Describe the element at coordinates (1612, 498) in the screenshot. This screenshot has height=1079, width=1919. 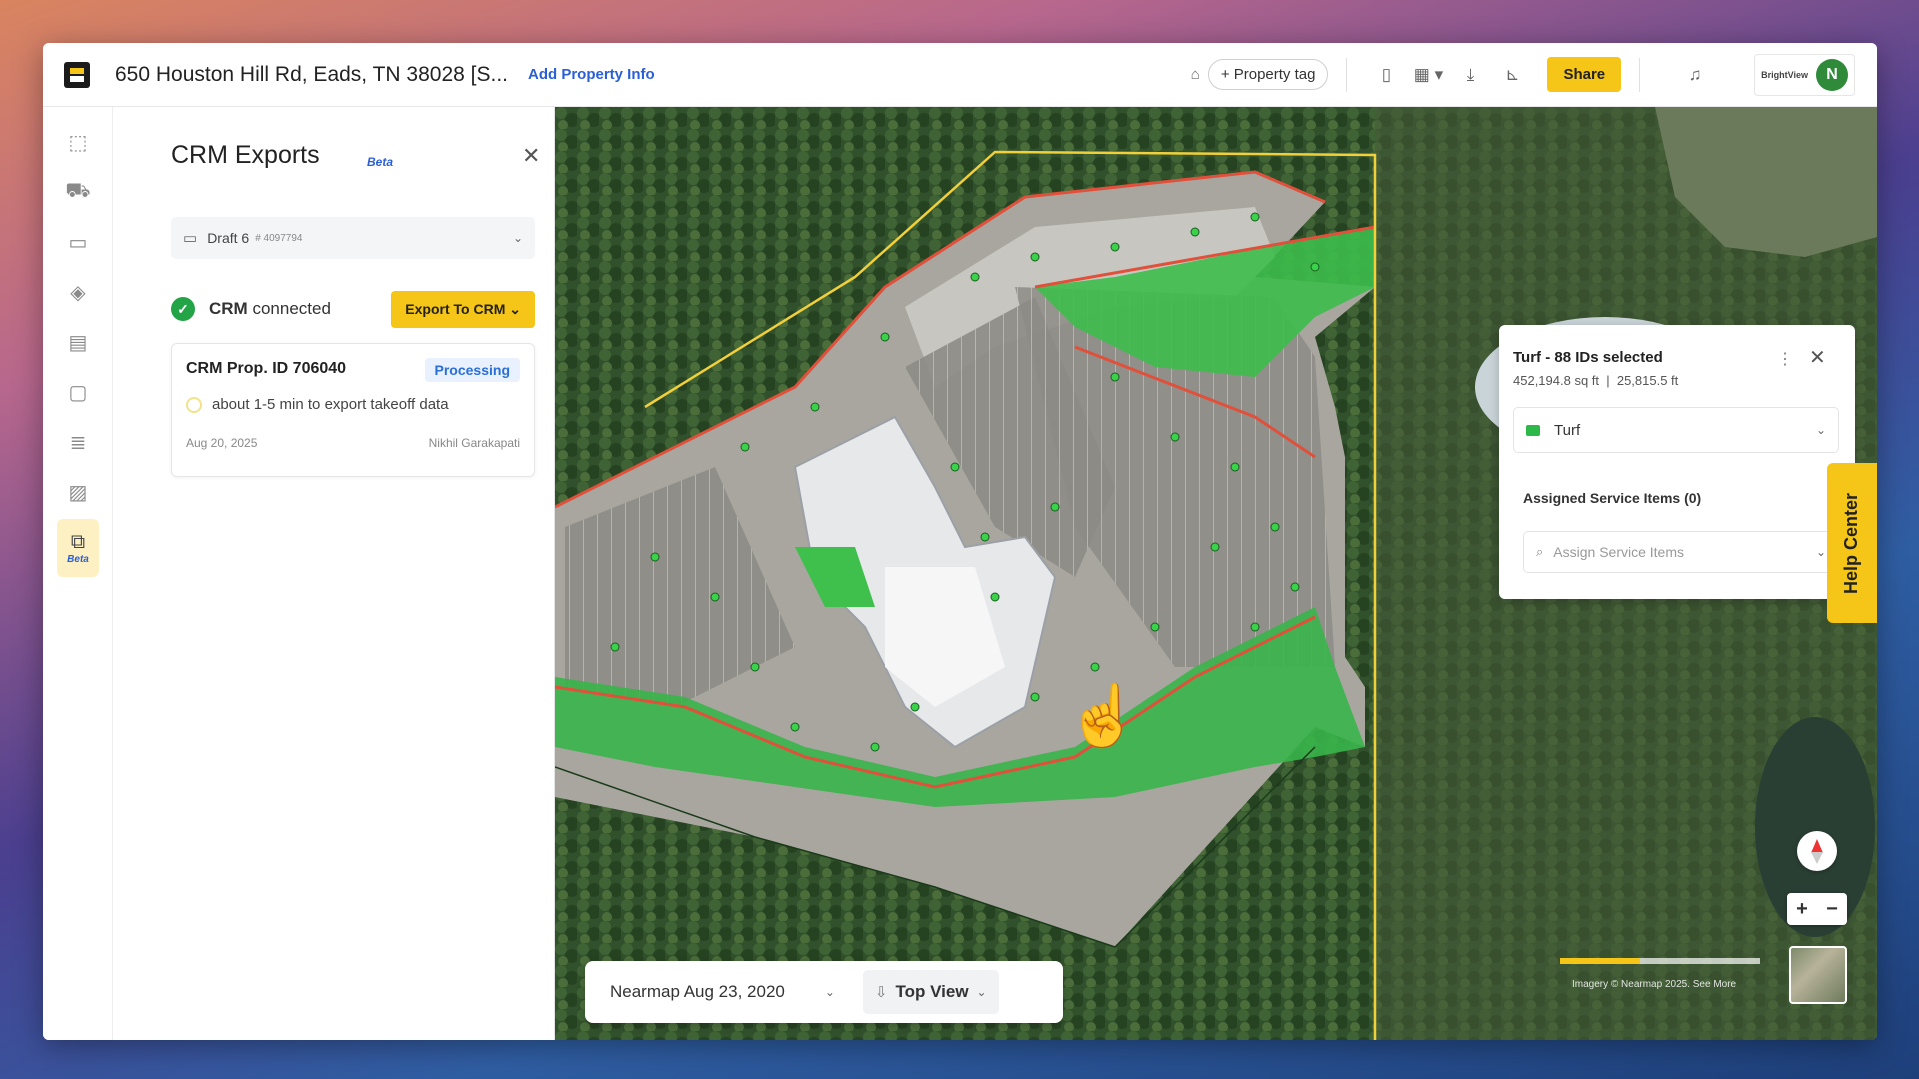
I see `assigned-service-items-label: Assigned Service Items (0)` at that location.